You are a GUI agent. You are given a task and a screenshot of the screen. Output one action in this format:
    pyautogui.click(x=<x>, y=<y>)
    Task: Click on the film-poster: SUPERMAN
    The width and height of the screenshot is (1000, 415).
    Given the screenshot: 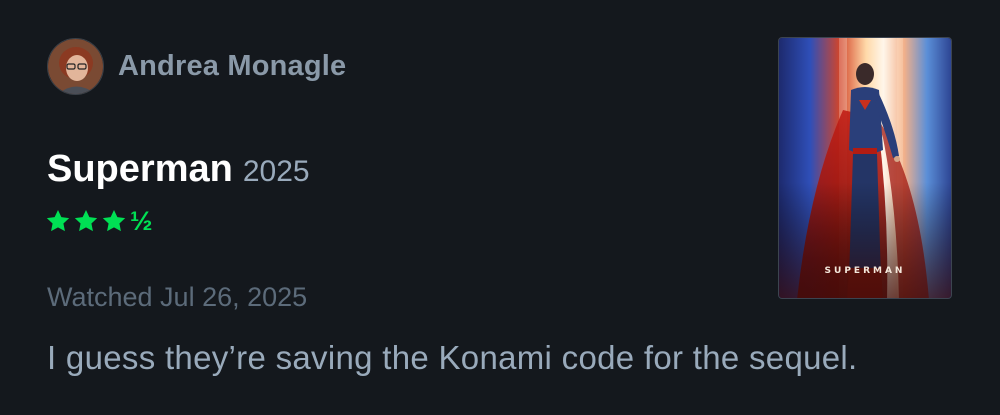 What is the action you would take?
    pyautogui.click(x=865, y=168)
    